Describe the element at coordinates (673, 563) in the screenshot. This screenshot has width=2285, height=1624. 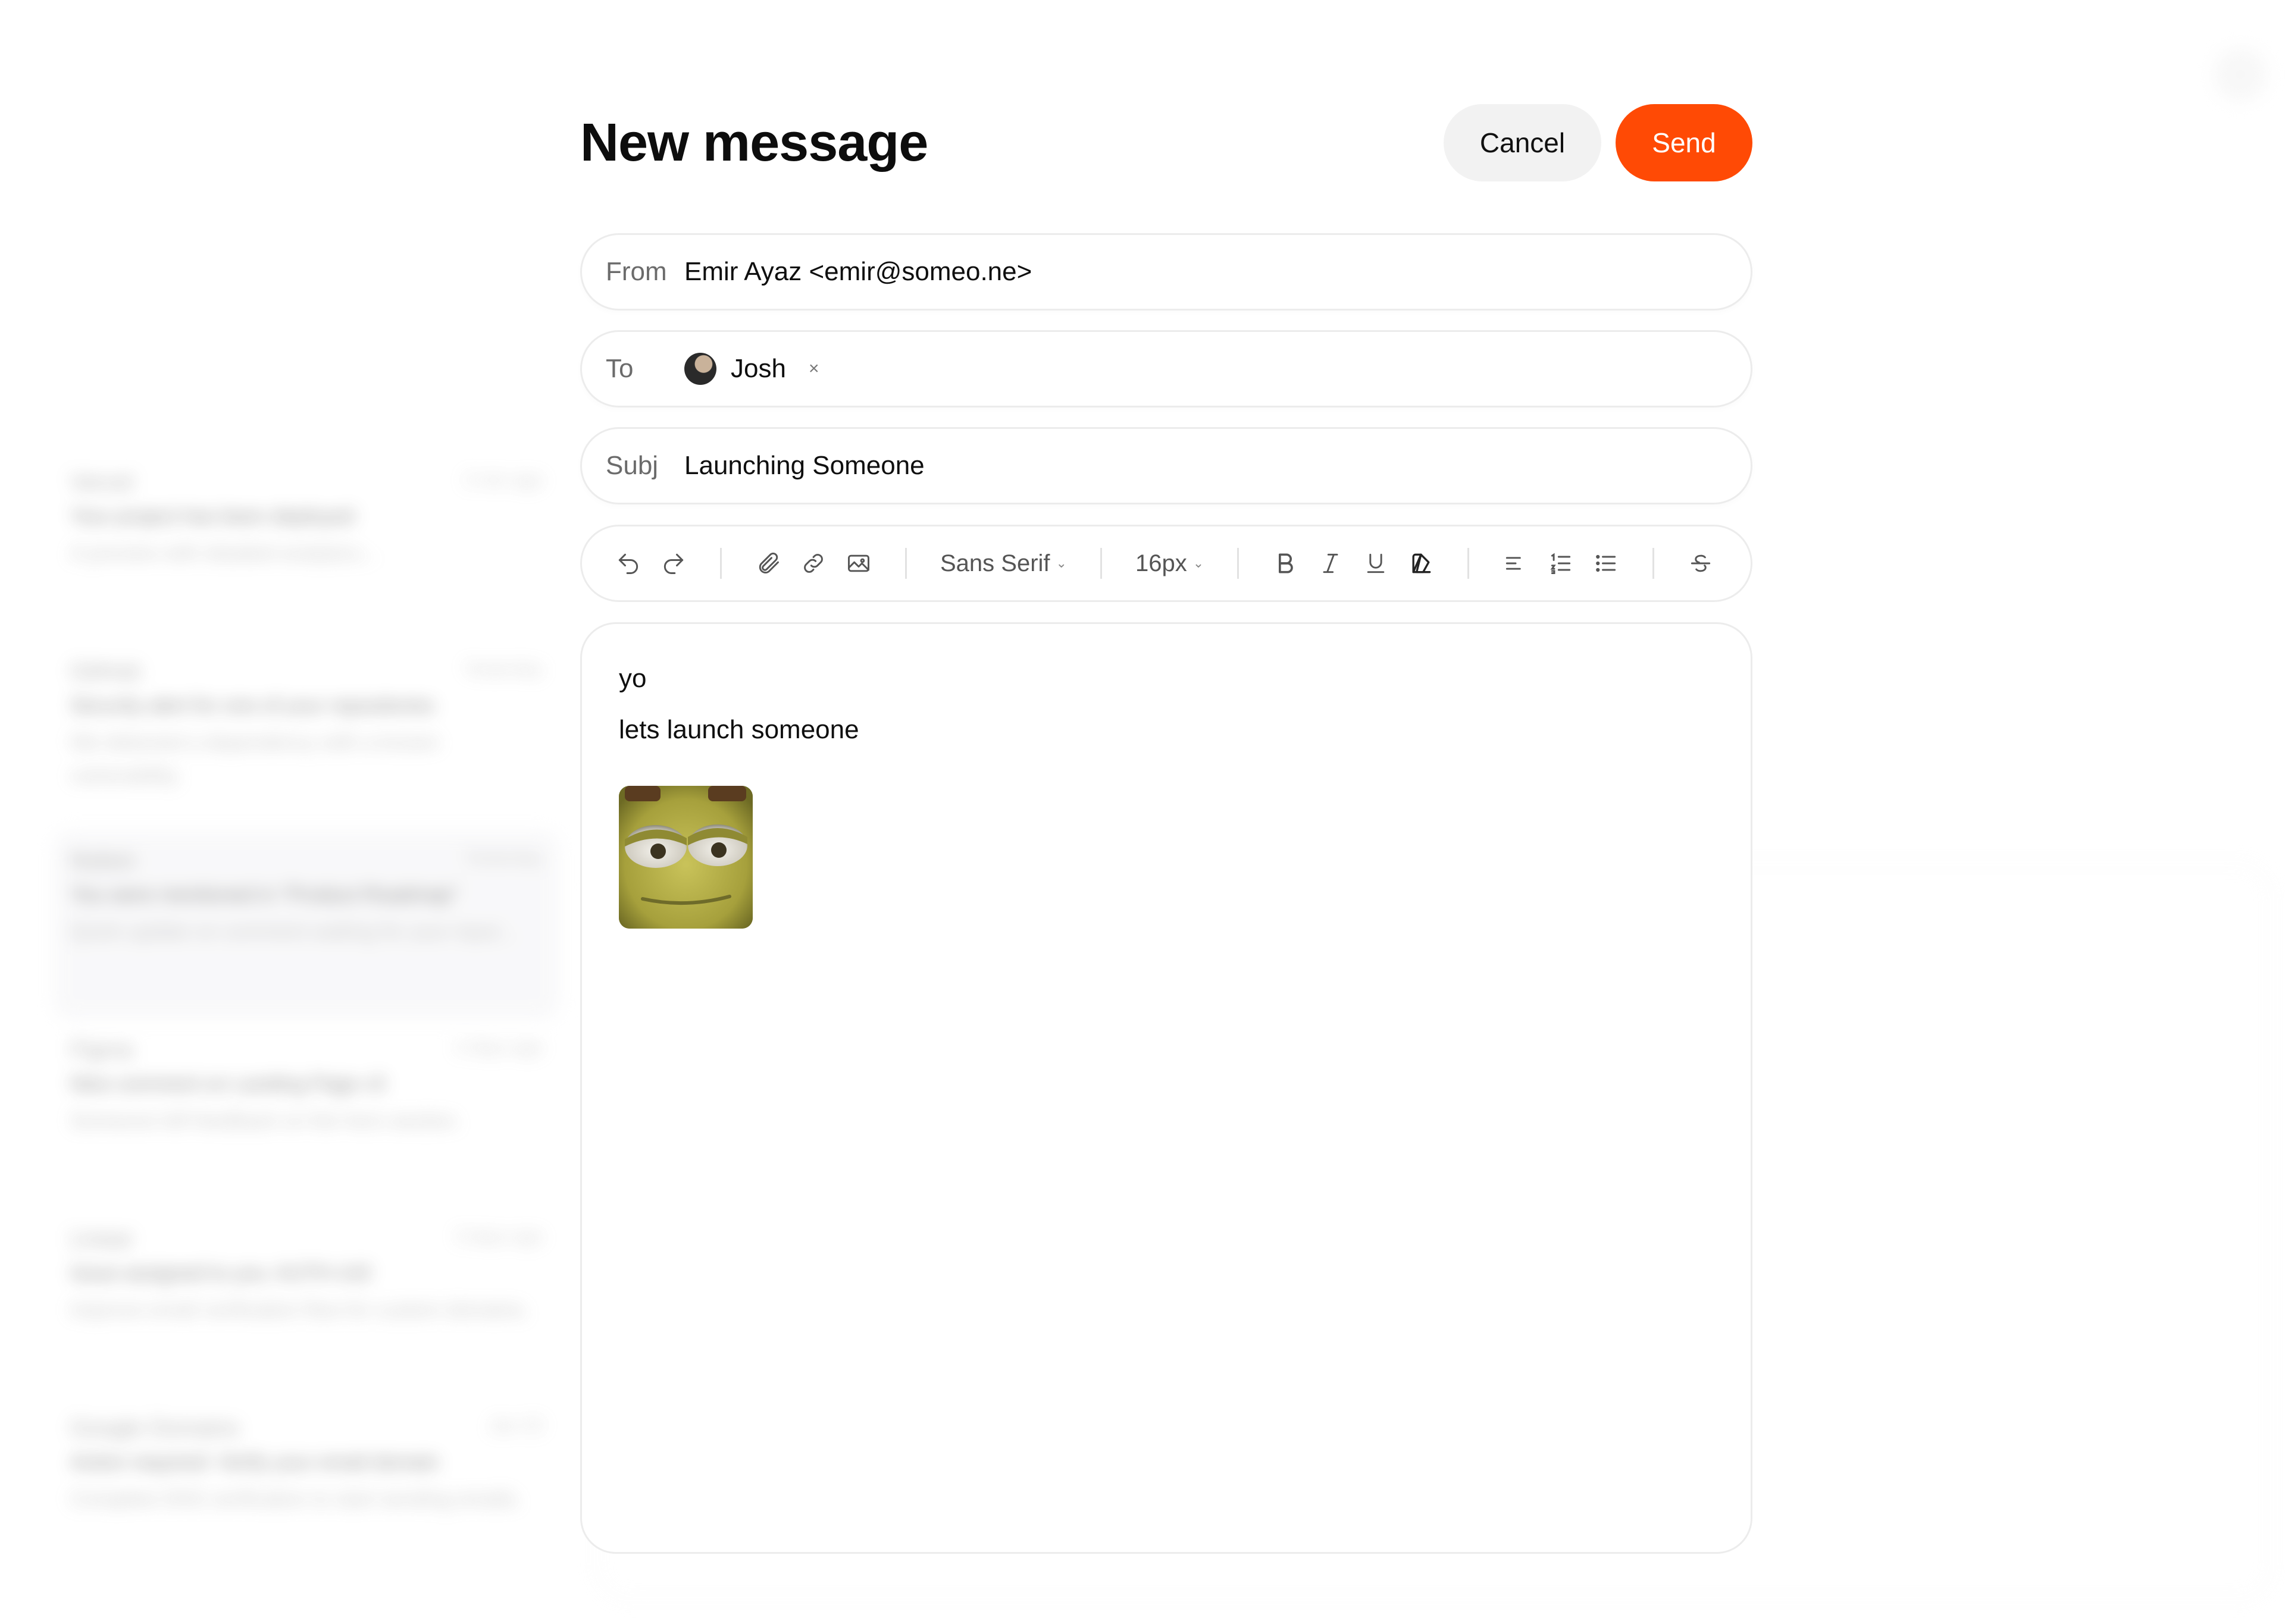
I see `redo-icon` at that location.